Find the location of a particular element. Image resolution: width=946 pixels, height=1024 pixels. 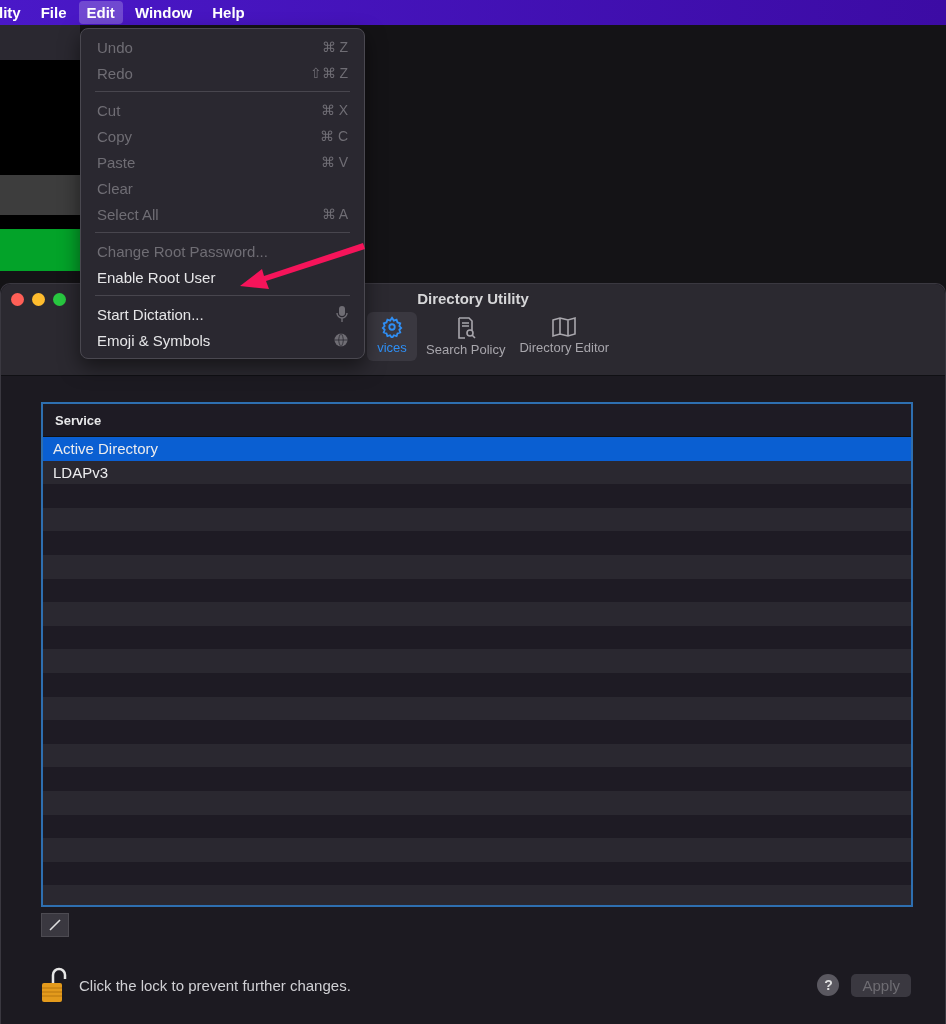

map-icon is located at coordinates (564, 327).